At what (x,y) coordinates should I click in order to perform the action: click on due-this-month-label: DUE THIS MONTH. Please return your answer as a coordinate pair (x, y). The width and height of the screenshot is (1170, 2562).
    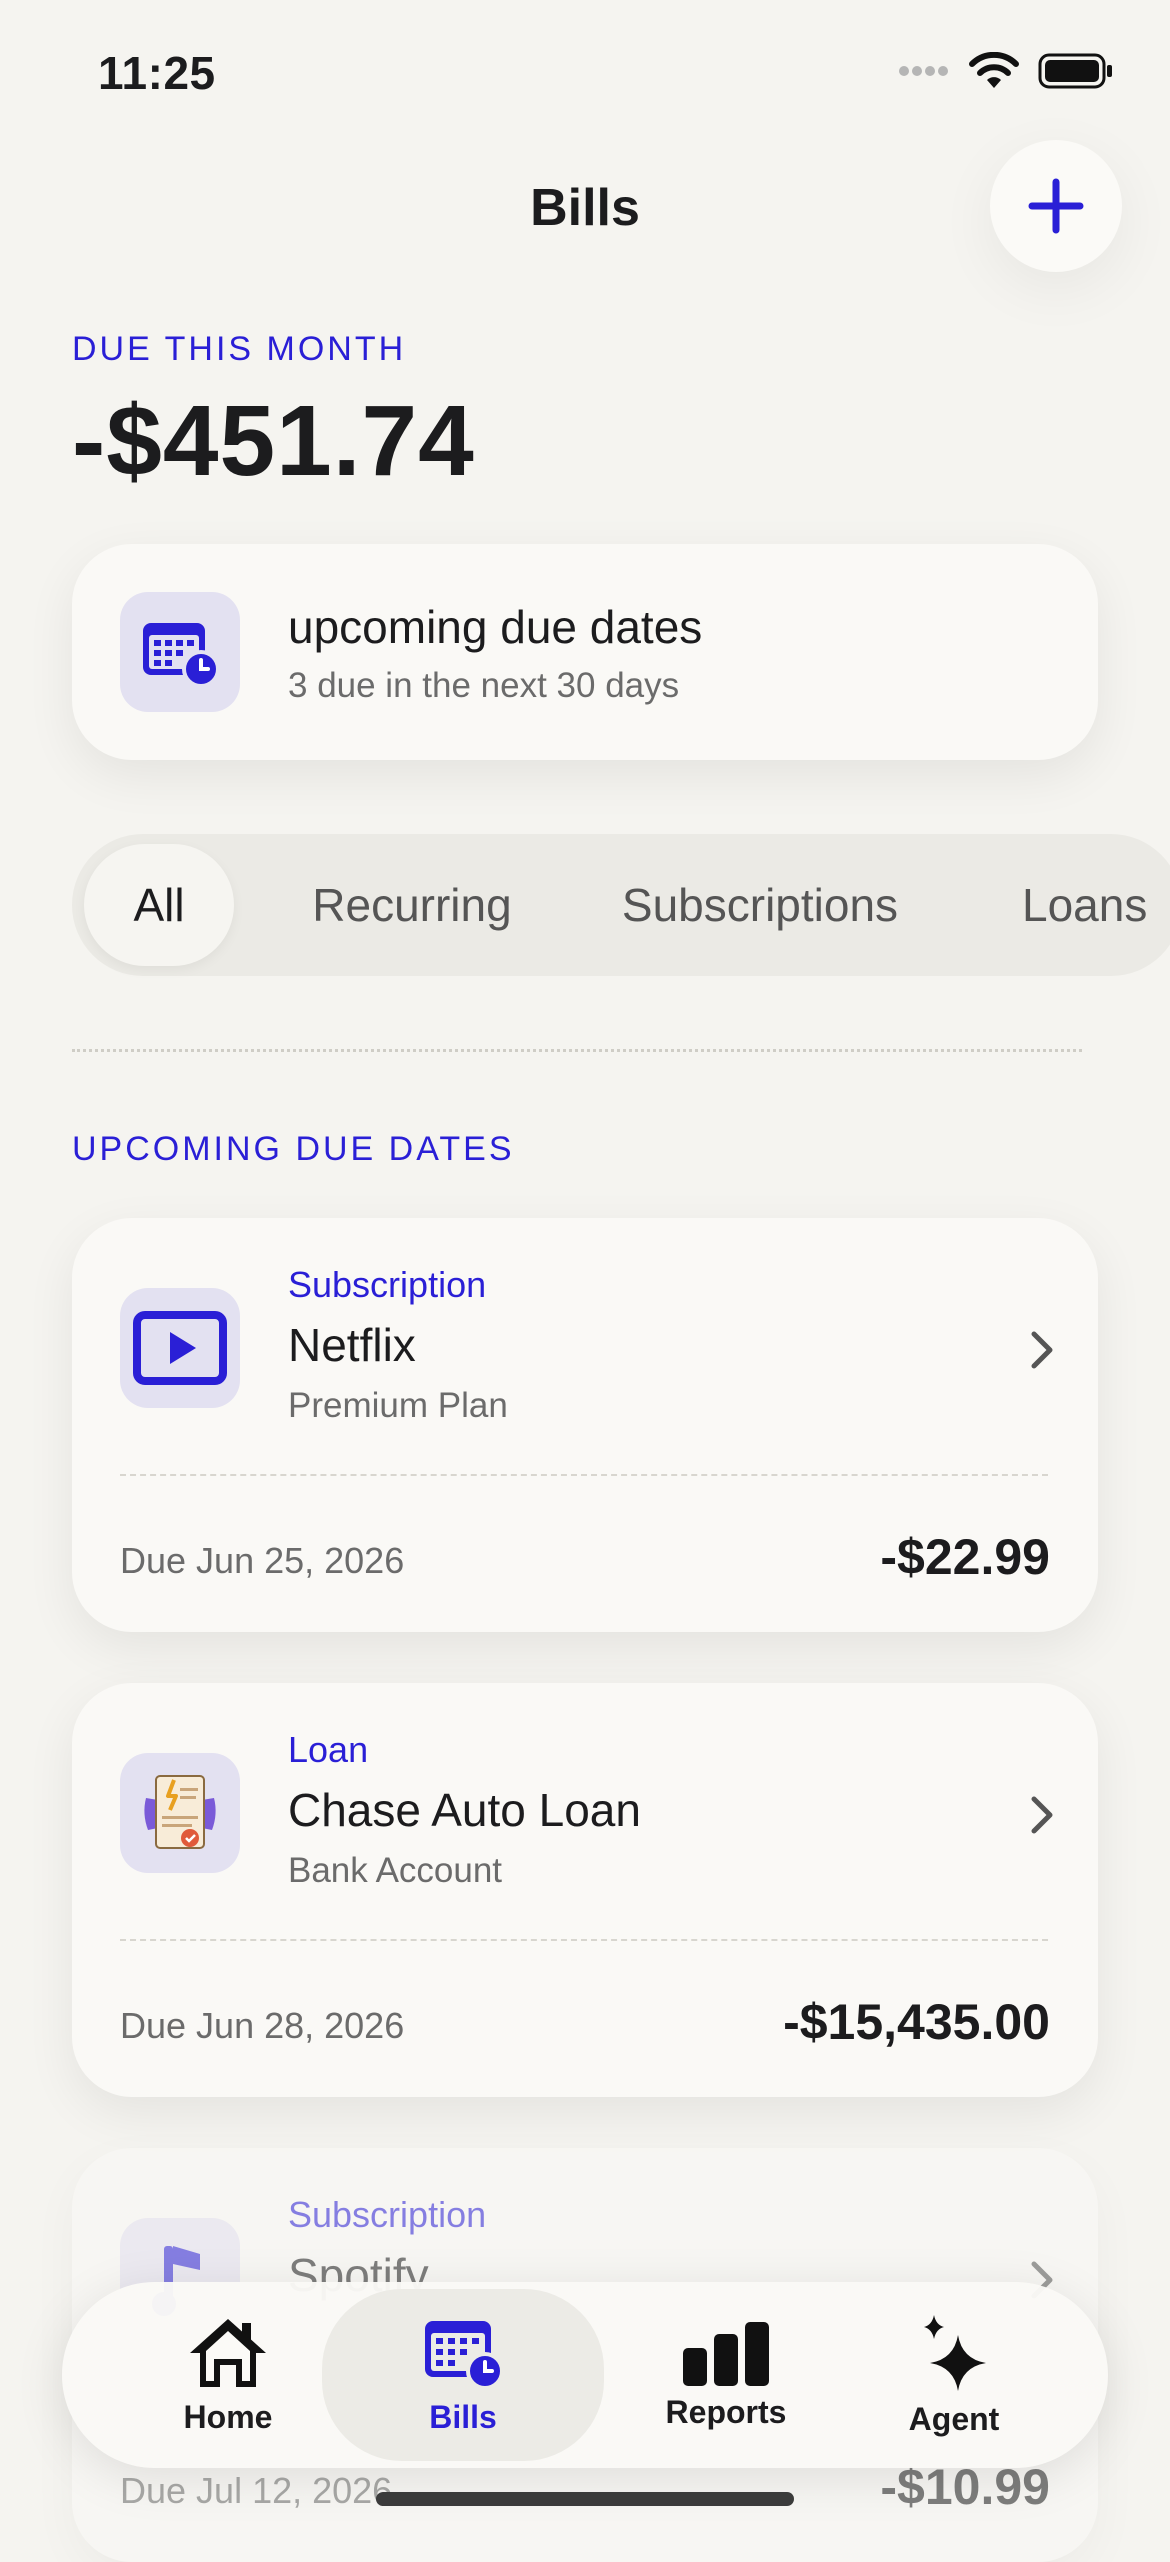
    Looking at the image, I should click on (239, 349).